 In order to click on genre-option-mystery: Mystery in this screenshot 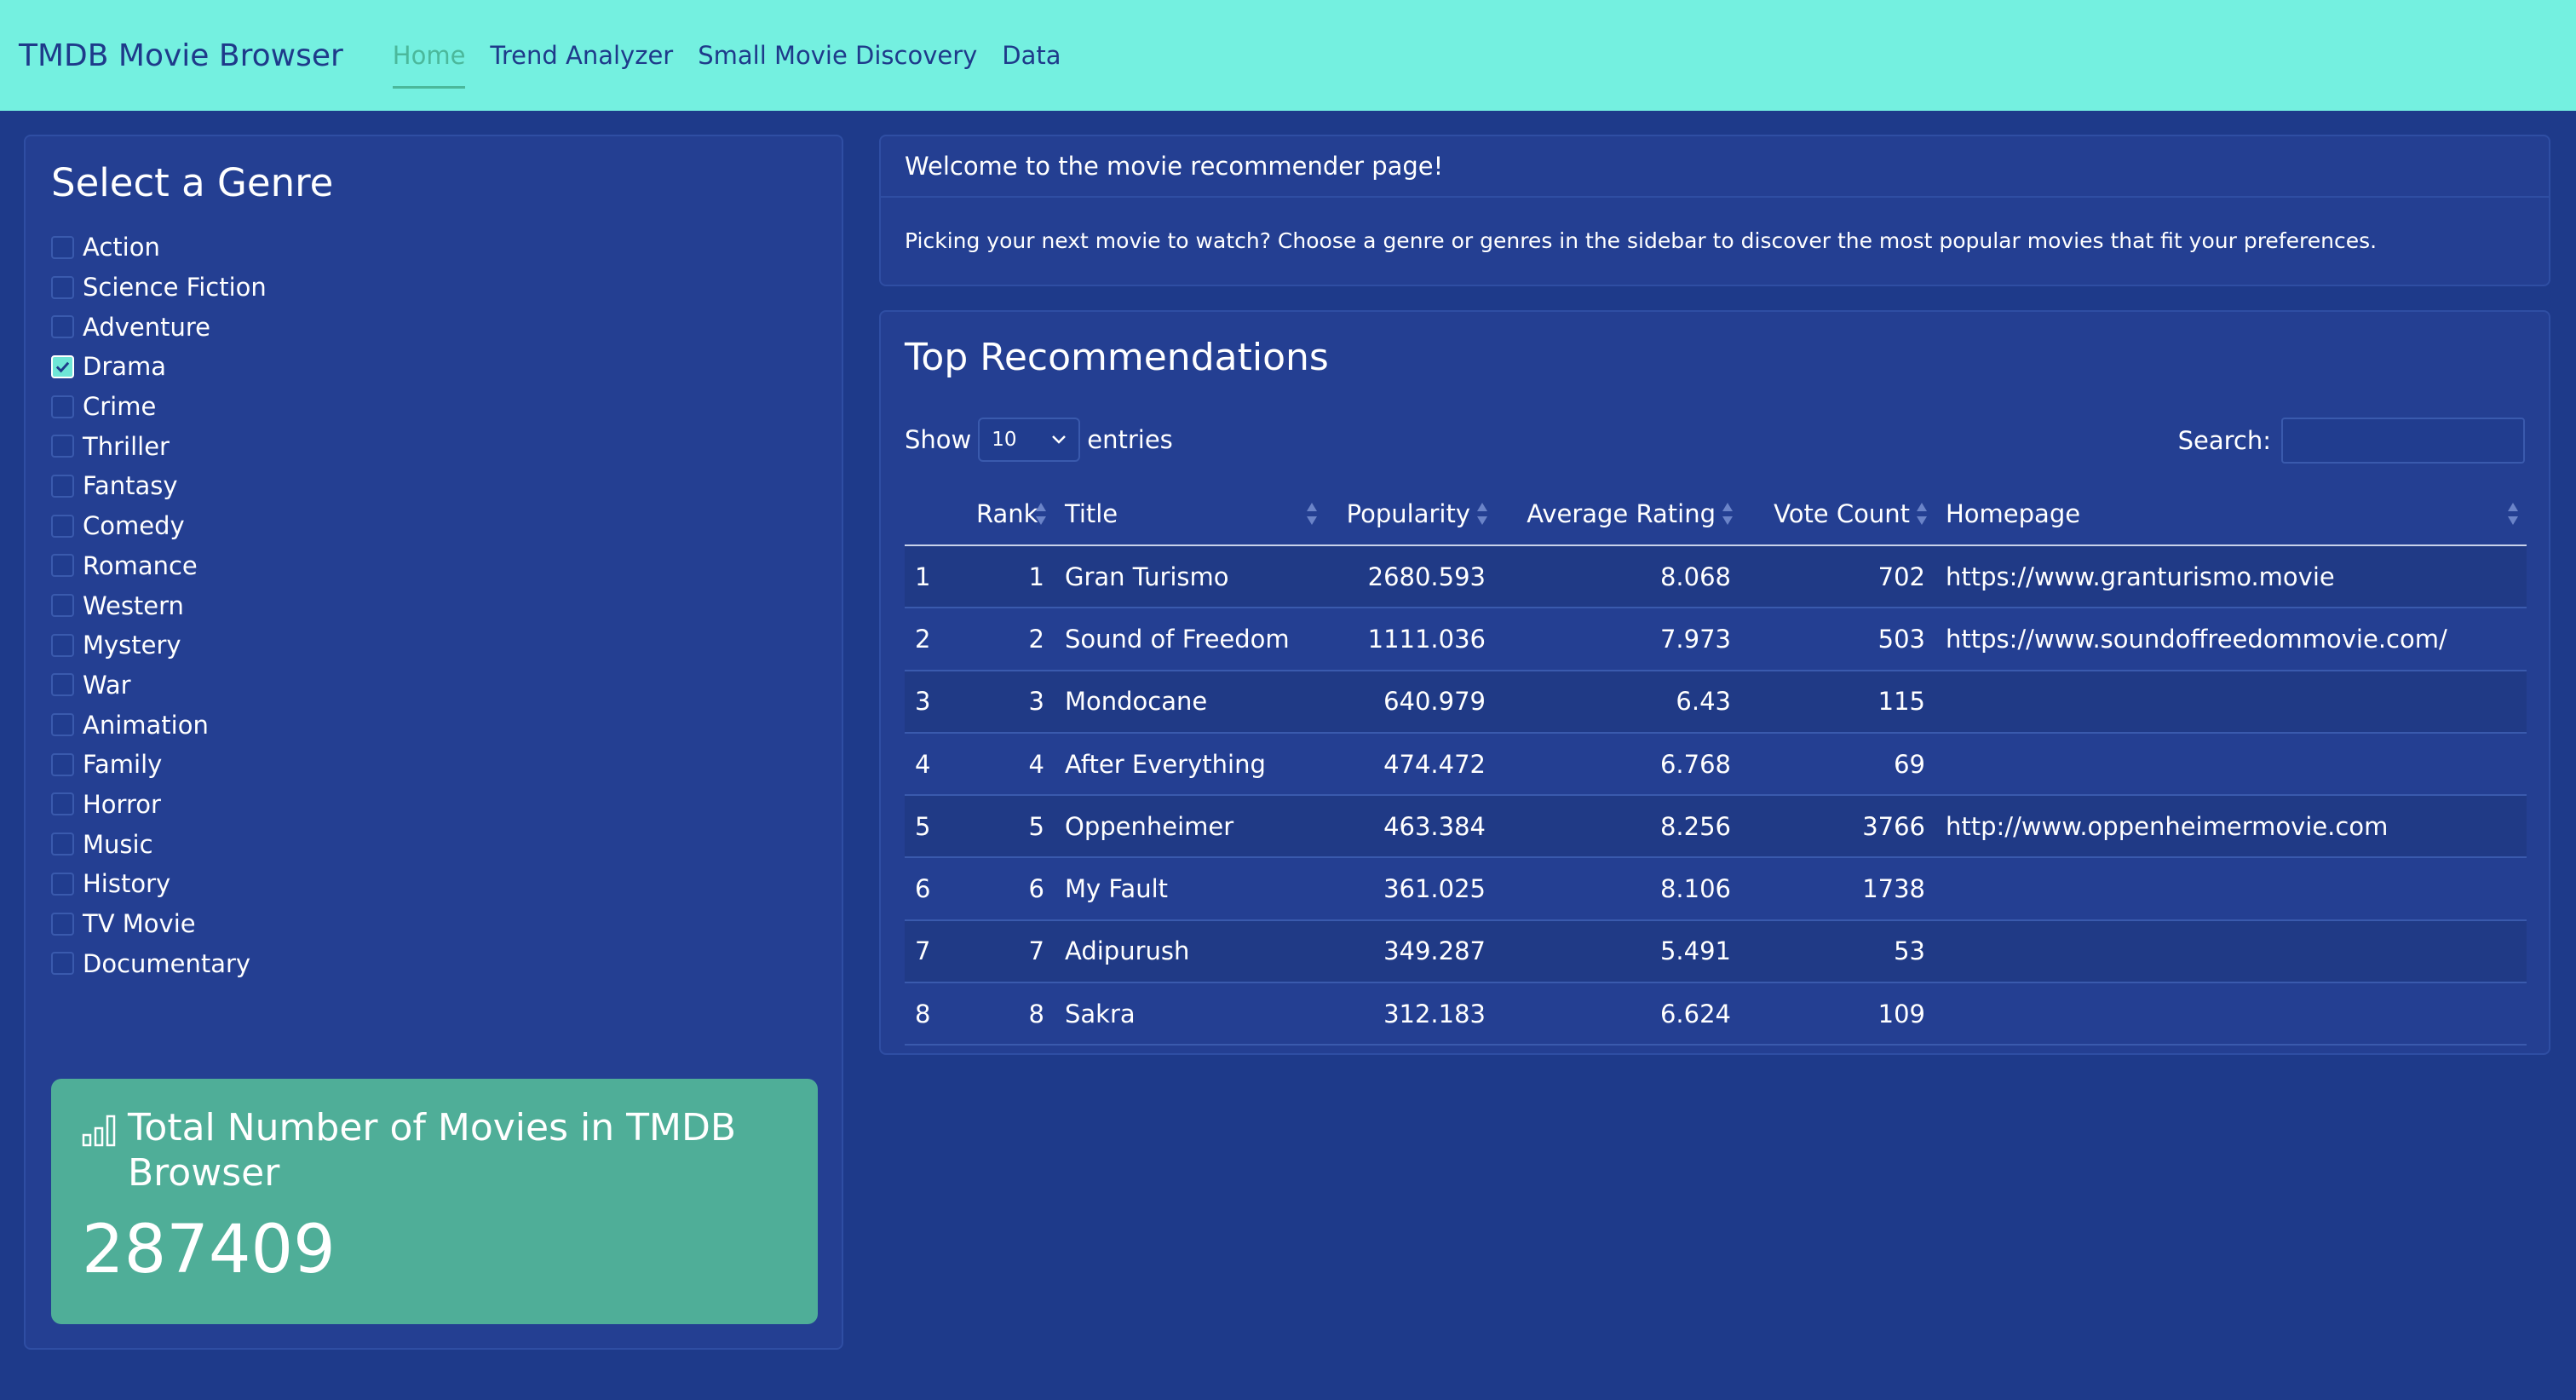, I will do `click(434, 645)`.